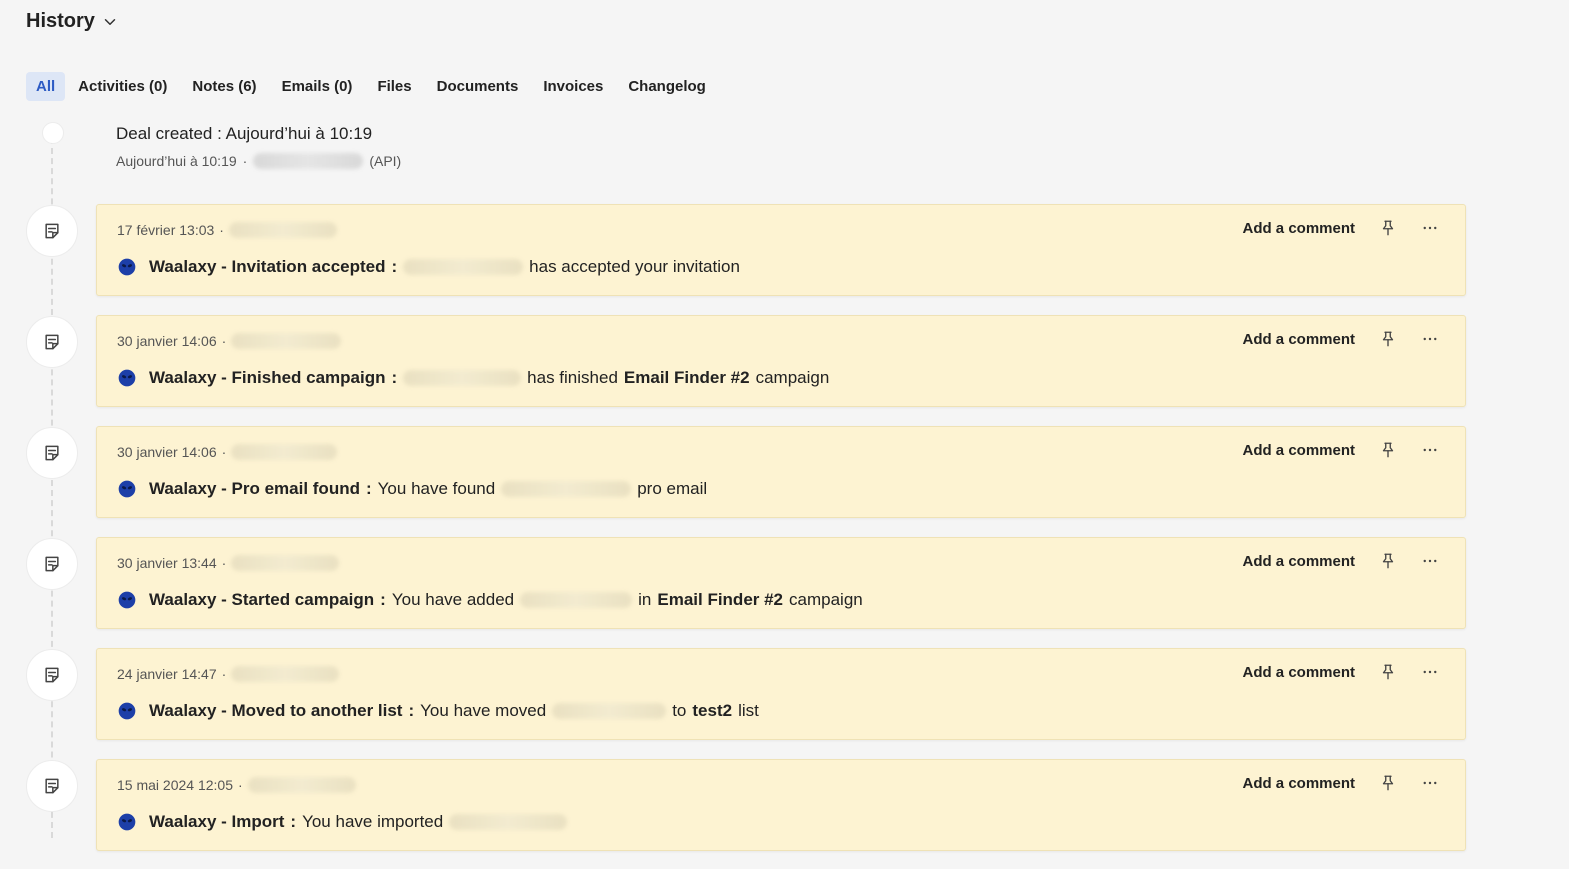  Describe the element at coordinates (166, 230) in the screenshot. I see `note-time: 17 février 13:03` at that location.